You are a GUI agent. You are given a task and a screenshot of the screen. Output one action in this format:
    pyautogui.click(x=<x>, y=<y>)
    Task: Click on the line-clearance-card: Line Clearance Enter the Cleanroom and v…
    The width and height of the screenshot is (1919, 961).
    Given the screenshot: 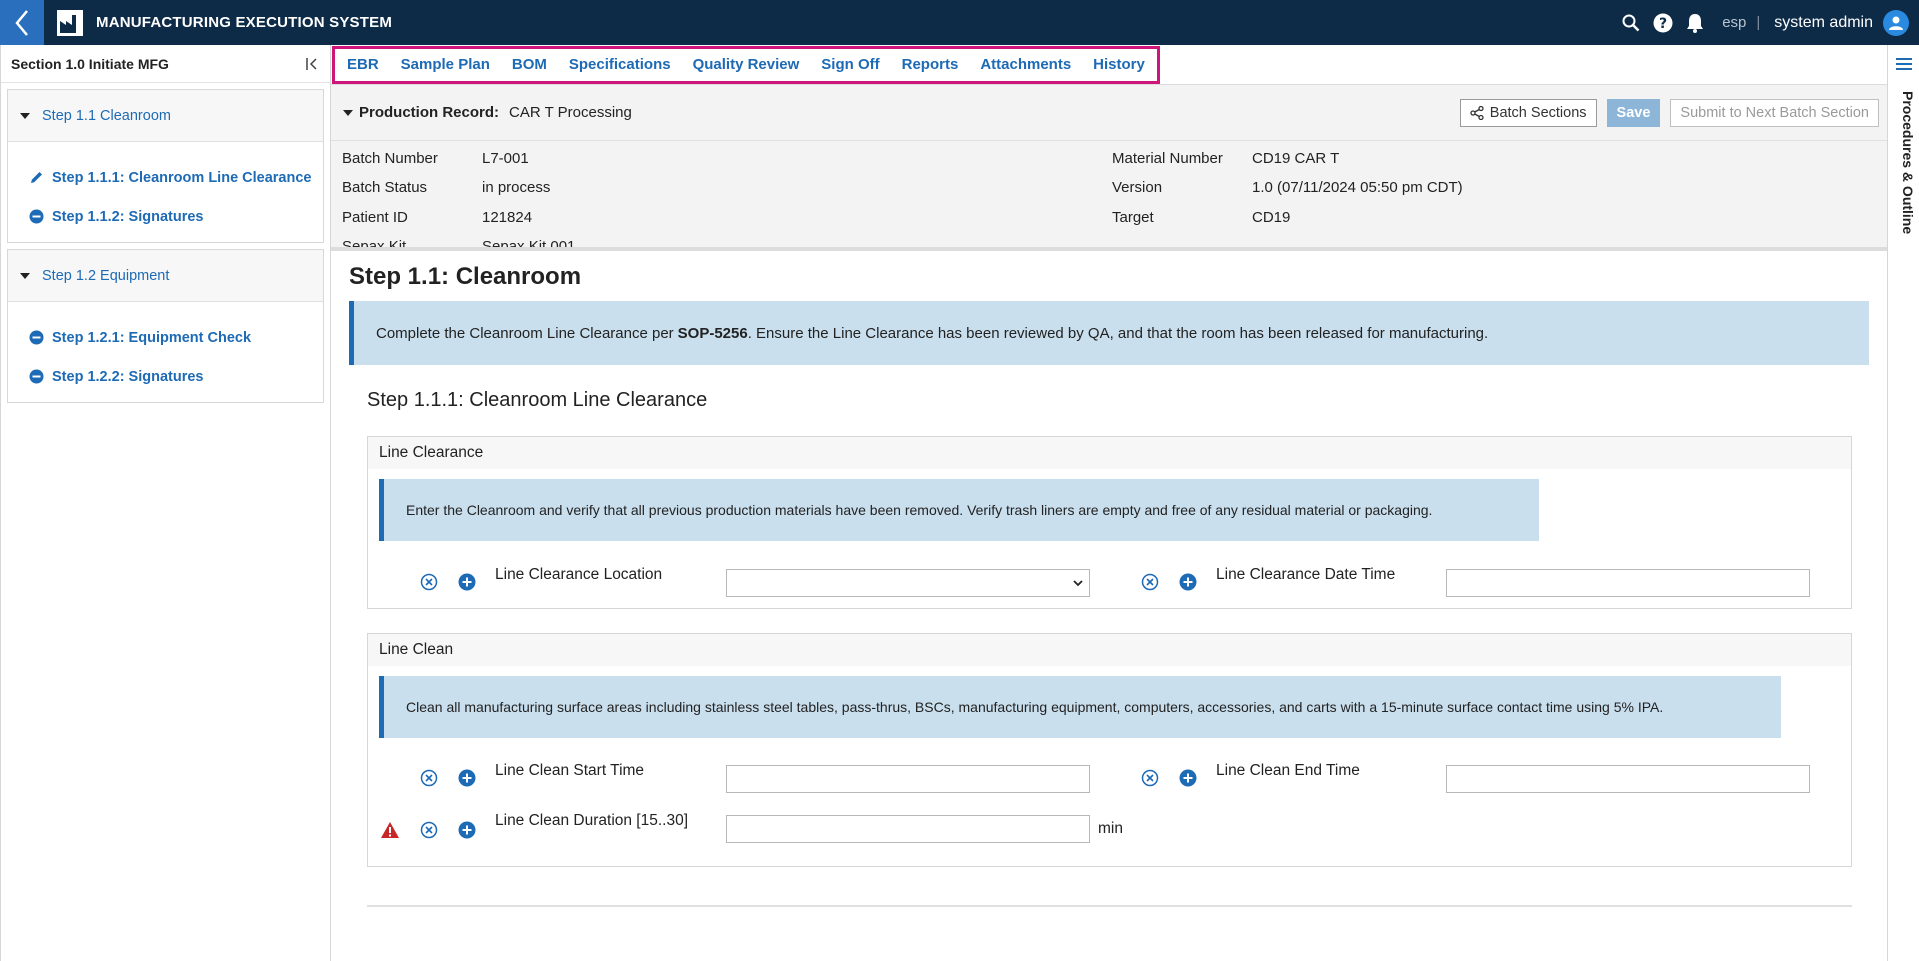 What is the action you would take?
    pyautogui.click(x=1109, y=522)
    